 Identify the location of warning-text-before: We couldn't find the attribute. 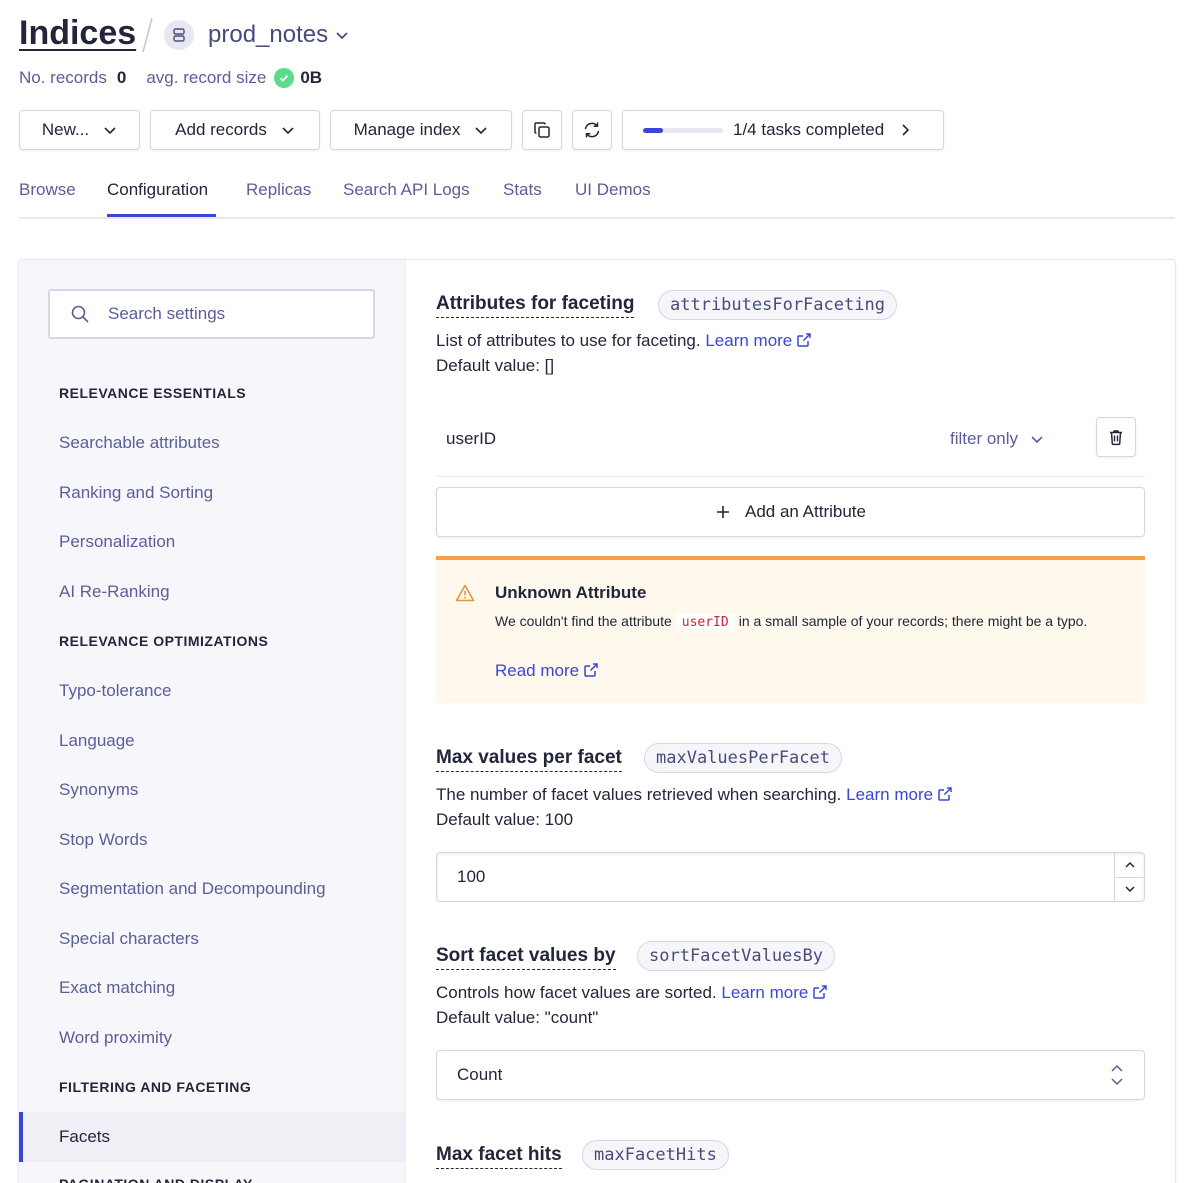
(583, 621).